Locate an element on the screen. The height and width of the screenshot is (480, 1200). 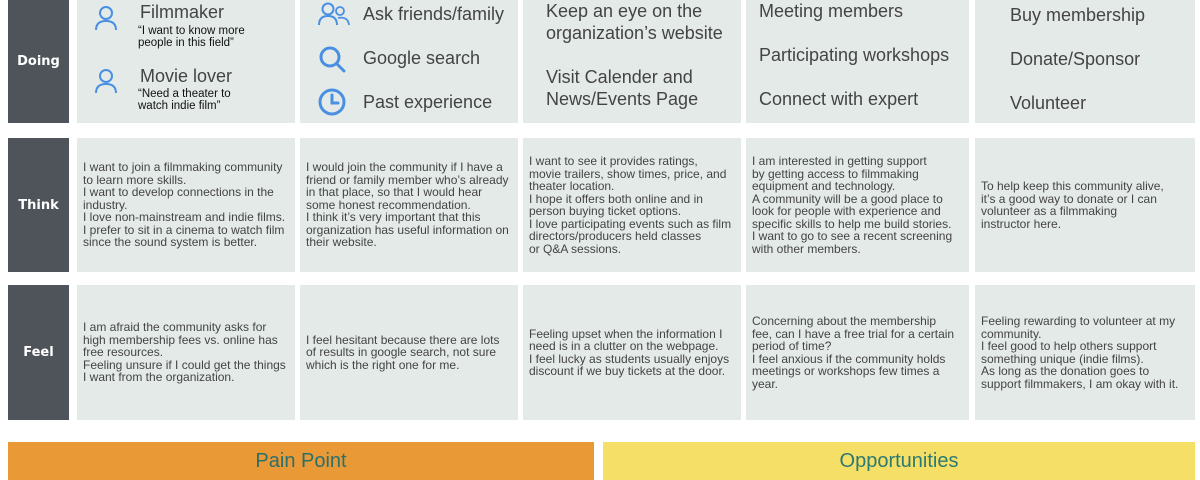
row-label-doing: Doing is located at coordinates (38, 61).